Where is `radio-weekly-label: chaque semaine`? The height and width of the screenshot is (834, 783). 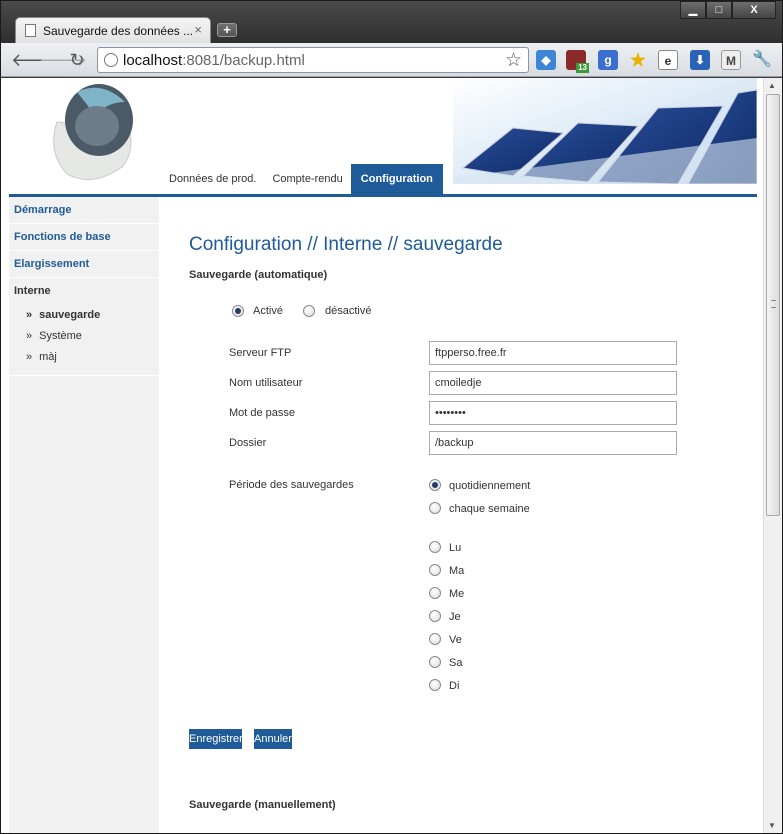 radio-weekly-label: chaque semaine is located at coordinates (489, 509).